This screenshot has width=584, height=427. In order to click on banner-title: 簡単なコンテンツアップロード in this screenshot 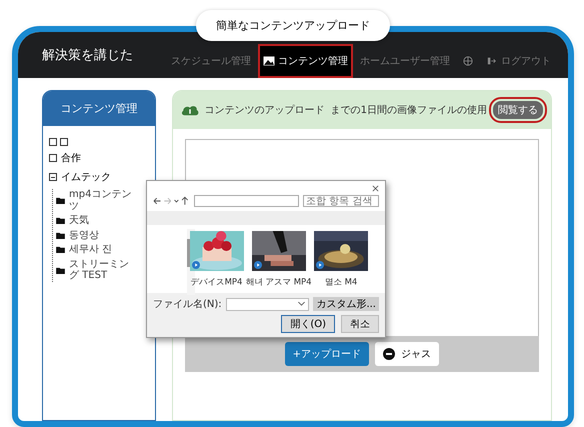, I will do `click(293, 25)`.